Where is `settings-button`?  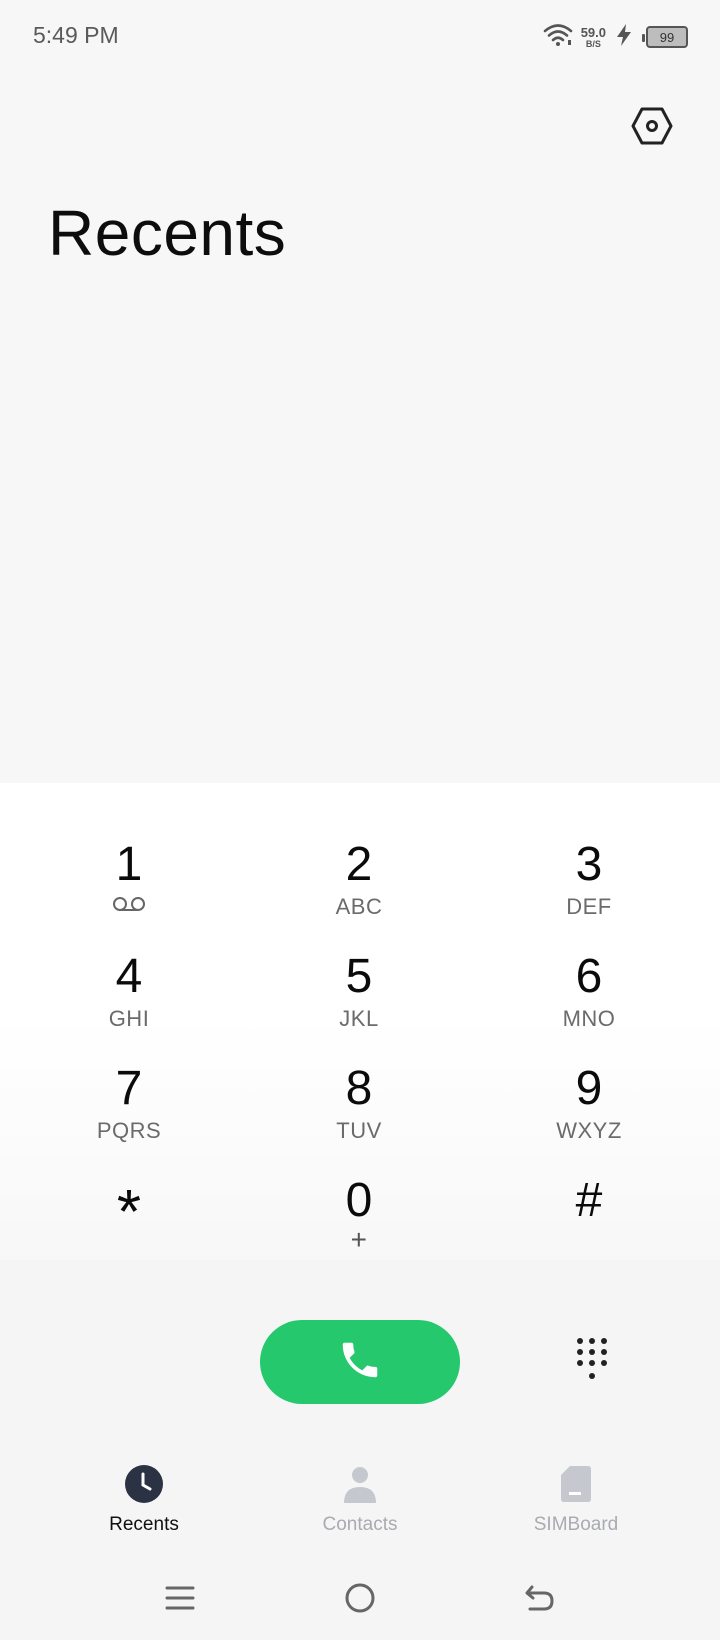 settings-button is located at coordinates (652, 128).